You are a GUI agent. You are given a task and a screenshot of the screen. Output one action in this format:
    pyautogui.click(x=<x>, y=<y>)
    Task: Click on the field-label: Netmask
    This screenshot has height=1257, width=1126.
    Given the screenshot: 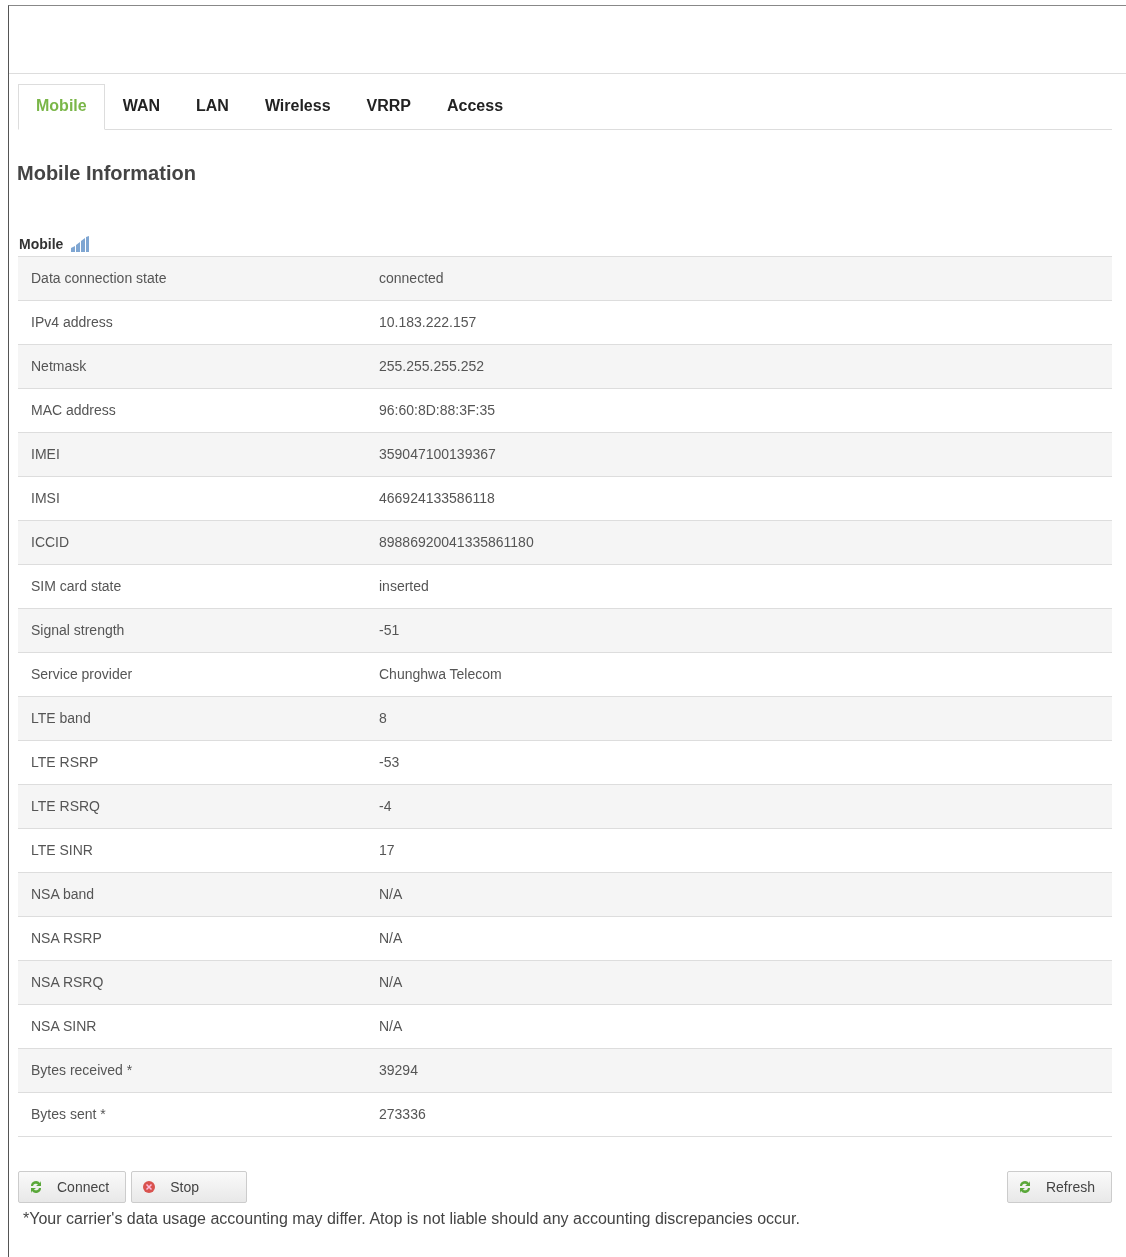 What is the action you would take?
    pyautogui.click(x=59, y=366)
    